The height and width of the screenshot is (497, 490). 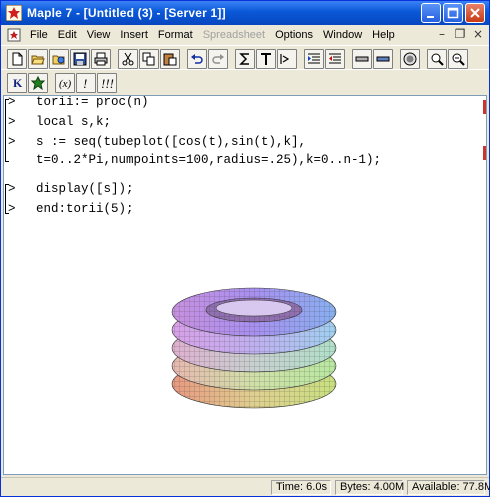 I want to click on prompt-button, so click(x=287, y=58).